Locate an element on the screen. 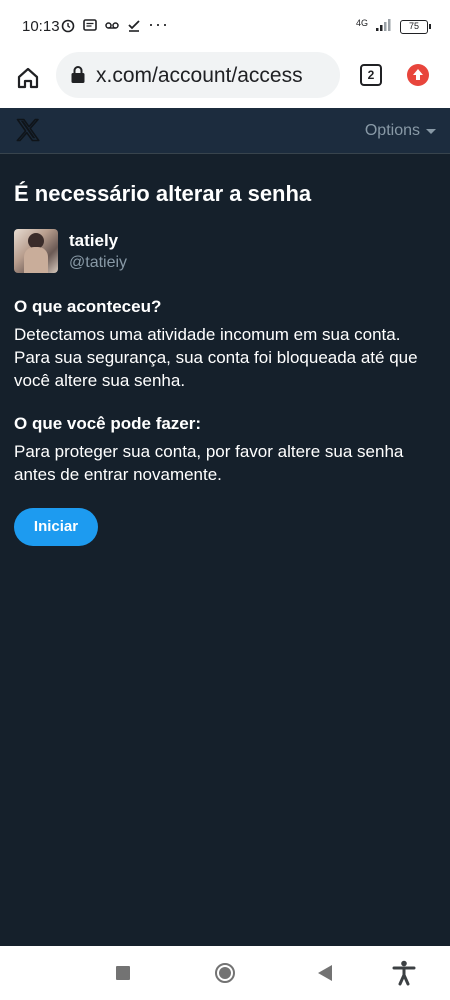  recent-apps-icon is located at coordinates (123, 973).